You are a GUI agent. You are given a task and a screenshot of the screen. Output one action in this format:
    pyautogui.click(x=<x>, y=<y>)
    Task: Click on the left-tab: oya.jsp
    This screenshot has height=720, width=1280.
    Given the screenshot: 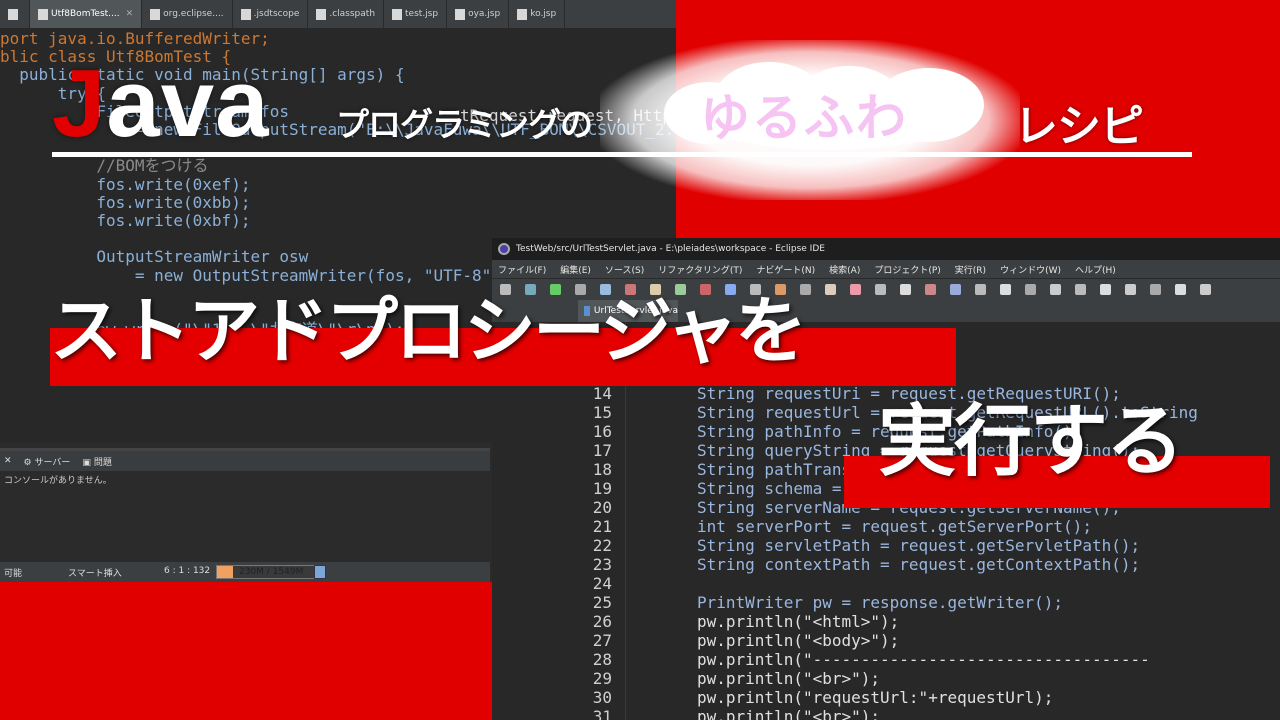 What is the action you would take?
    pyautogui.click(x=478, y=14)
    